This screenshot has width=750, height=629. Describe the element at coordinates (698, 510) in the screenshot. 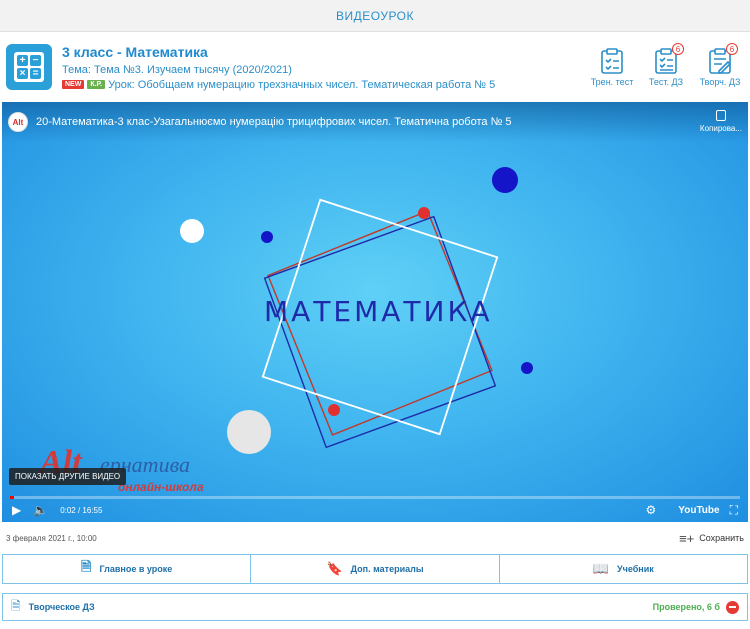

I see `youtube-logo: YouTube` at that location.